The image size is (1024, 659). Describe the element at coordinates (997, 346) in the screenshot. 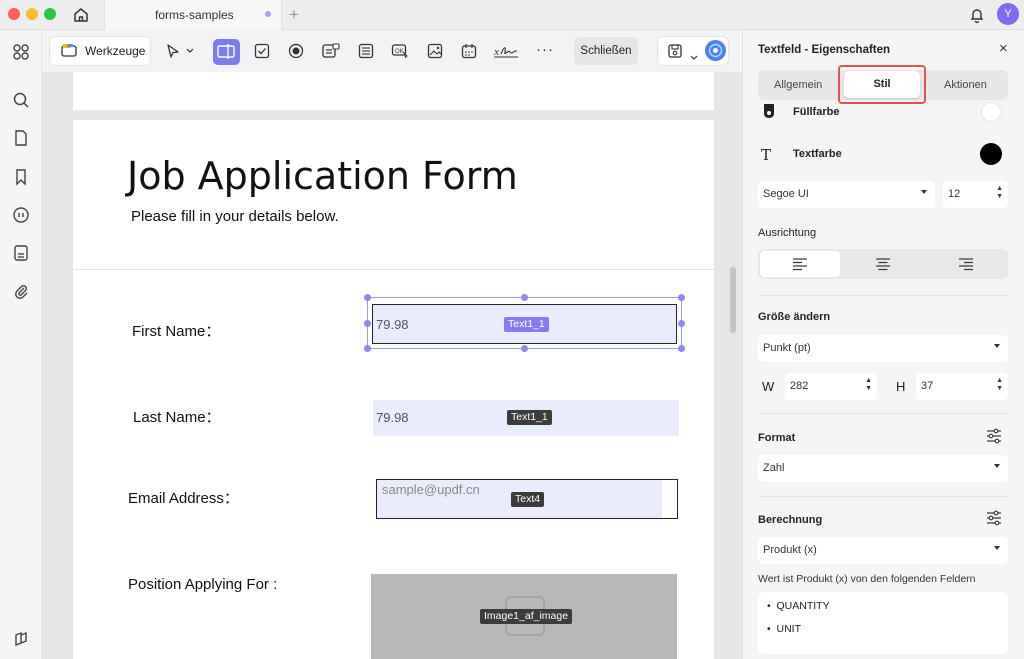

I see `chevron-down-icon` at that location.